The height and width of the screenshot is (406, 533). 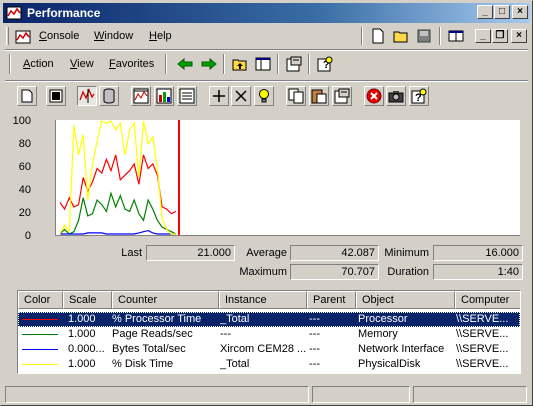 I want to click on clear-display-button, so click(x=56, y=96).